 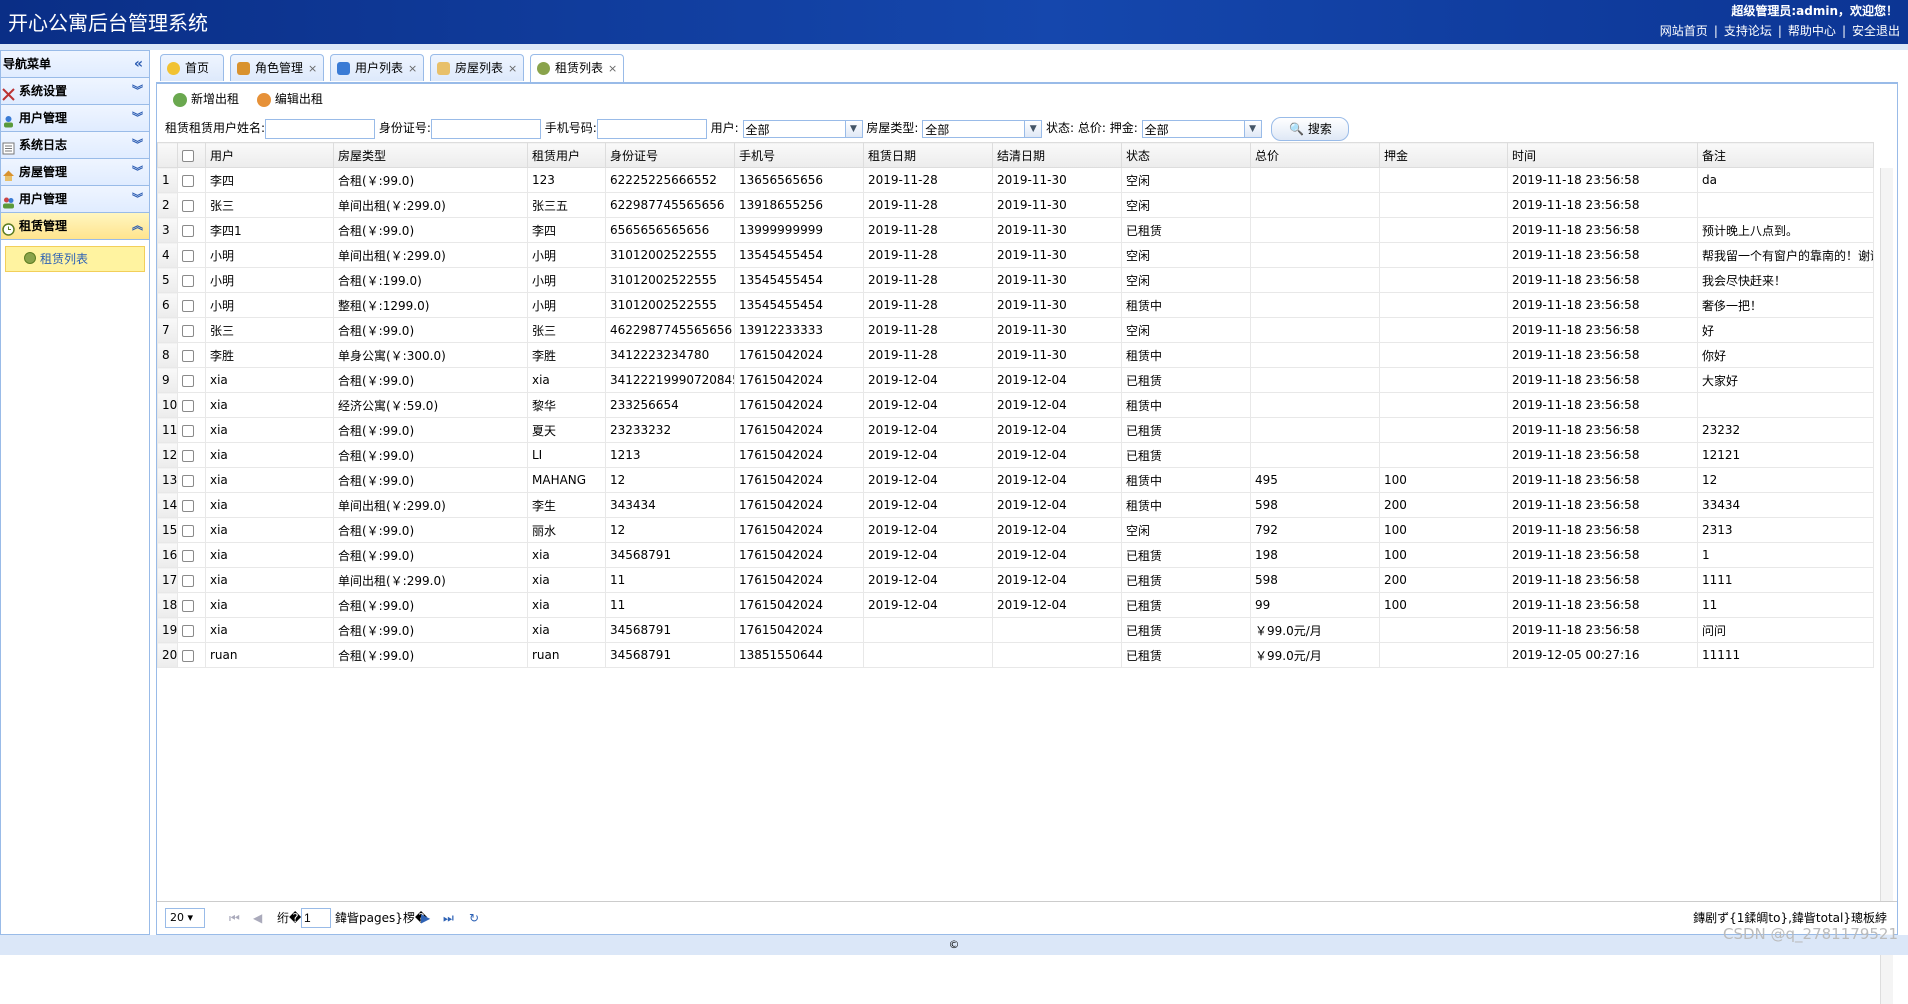 I want to click on tab-rental-list: 租赁列表 ×, so click(x=577, y=68).